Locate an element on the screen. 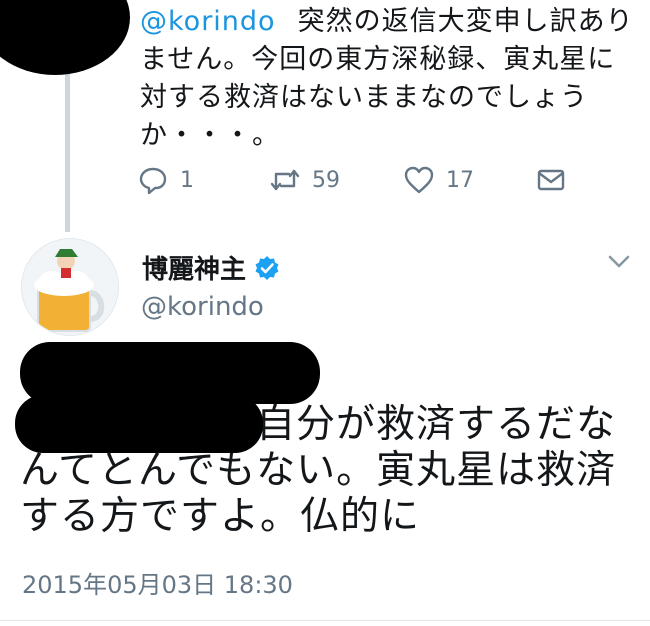 This screenshot has width=650, height=626. envelope-icon is located at coordinates (551, 180).